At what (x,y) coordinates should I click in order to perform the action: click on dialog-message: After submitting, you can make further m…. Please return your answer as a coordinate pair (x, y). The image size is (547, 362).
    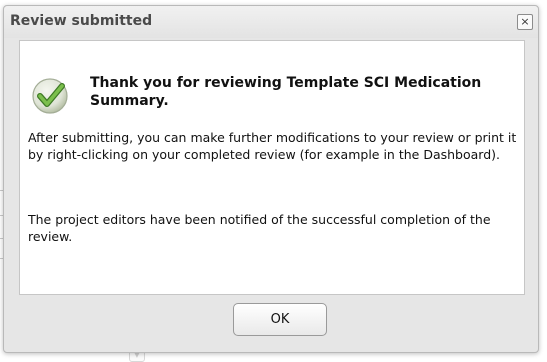
    Looking at the image, I should click on (272, 146).